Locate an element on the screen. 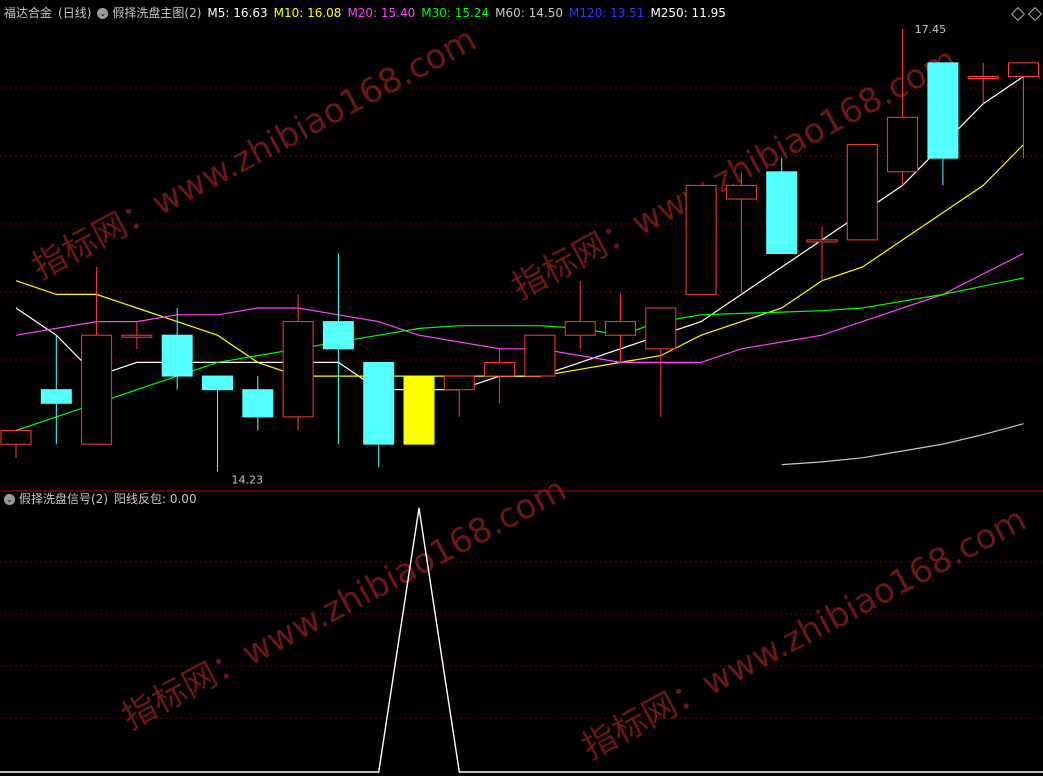 The image size is (1043, 776). low-price-label: 14.23 is located at coordinates (248, 479).